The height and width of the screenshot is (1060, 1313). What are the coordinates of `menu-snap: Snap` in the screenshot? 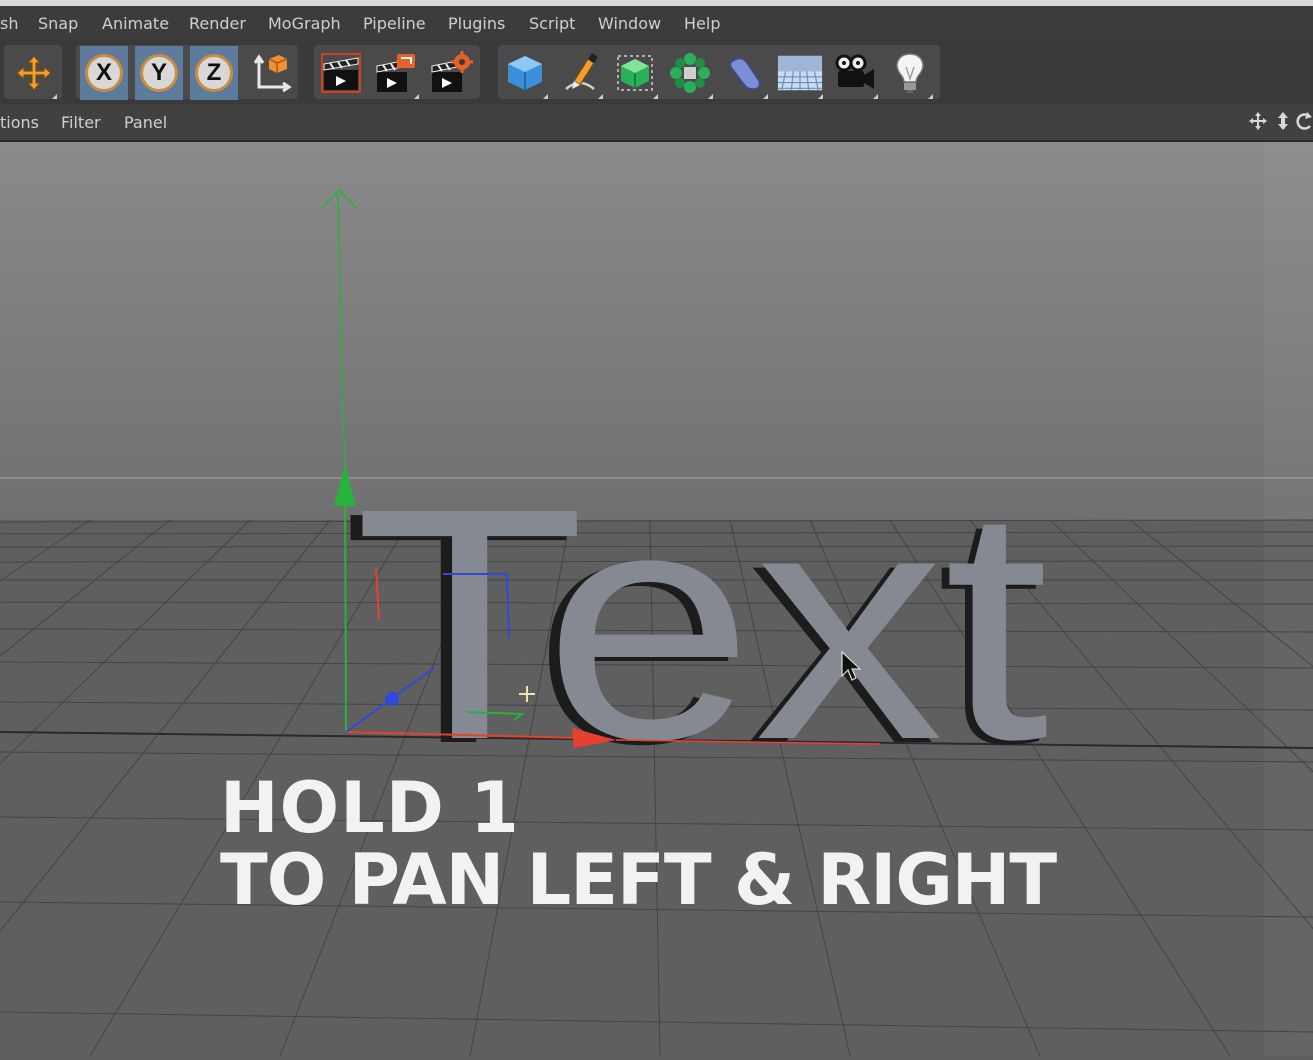 It's located at (58, 23).